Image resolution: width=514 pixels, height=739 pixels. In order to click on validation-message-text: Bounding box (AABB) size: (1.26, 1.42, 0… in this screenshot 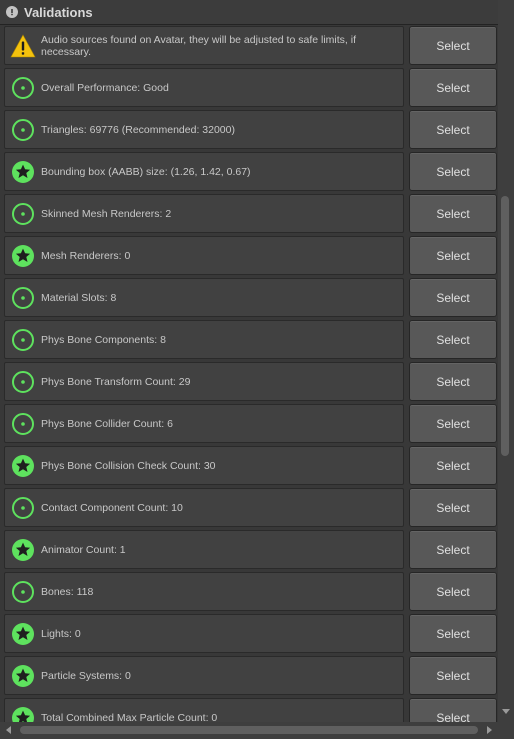, I will do `click(146, 171)`.